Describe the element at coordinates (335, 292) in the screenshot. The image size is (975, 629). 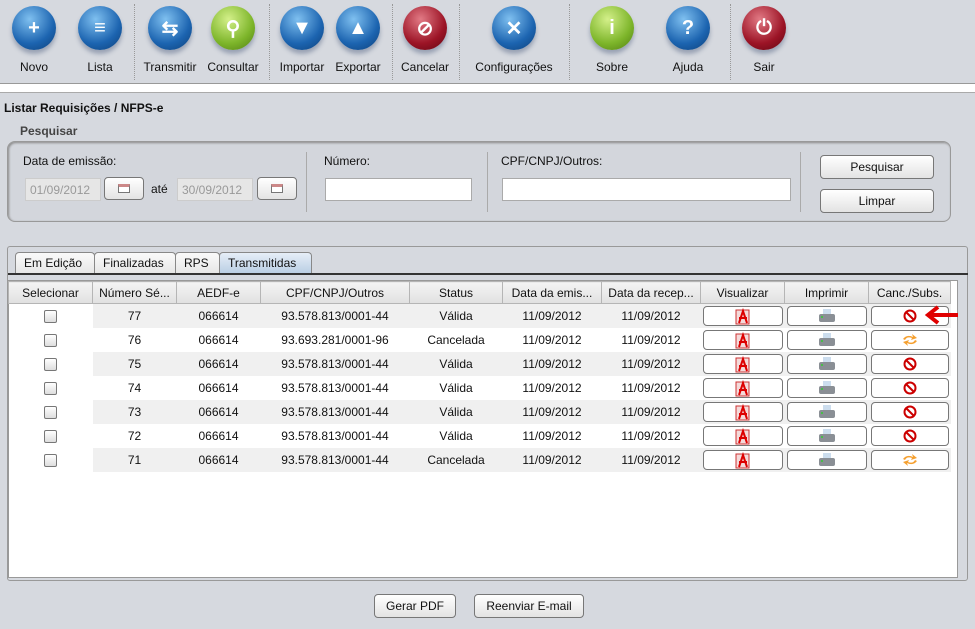
I see `column-header: CPF/CNPJ/Outros` at that location.